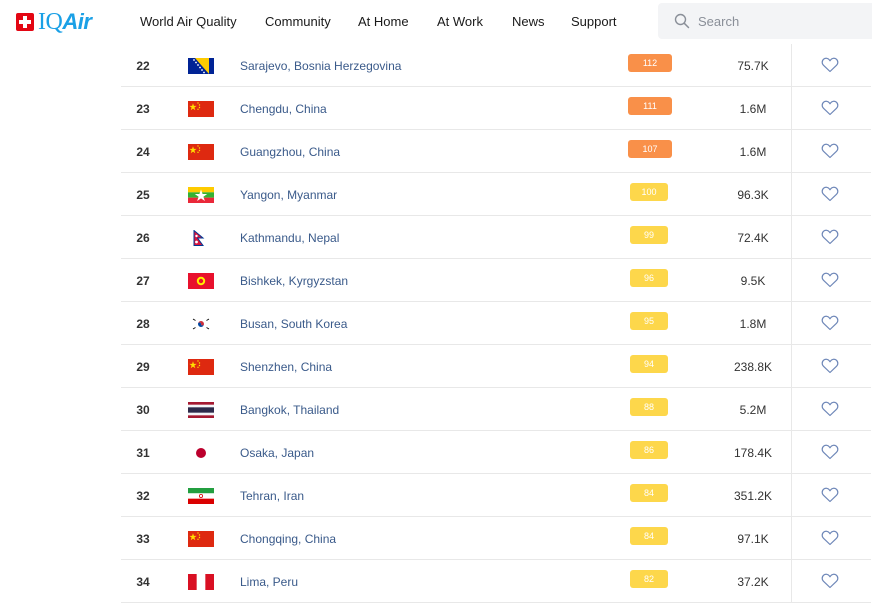  What do you see at coordinates (649, 450) in the screenshot?
I see `aqi-badge: 86` at bounding box center [649, 450].